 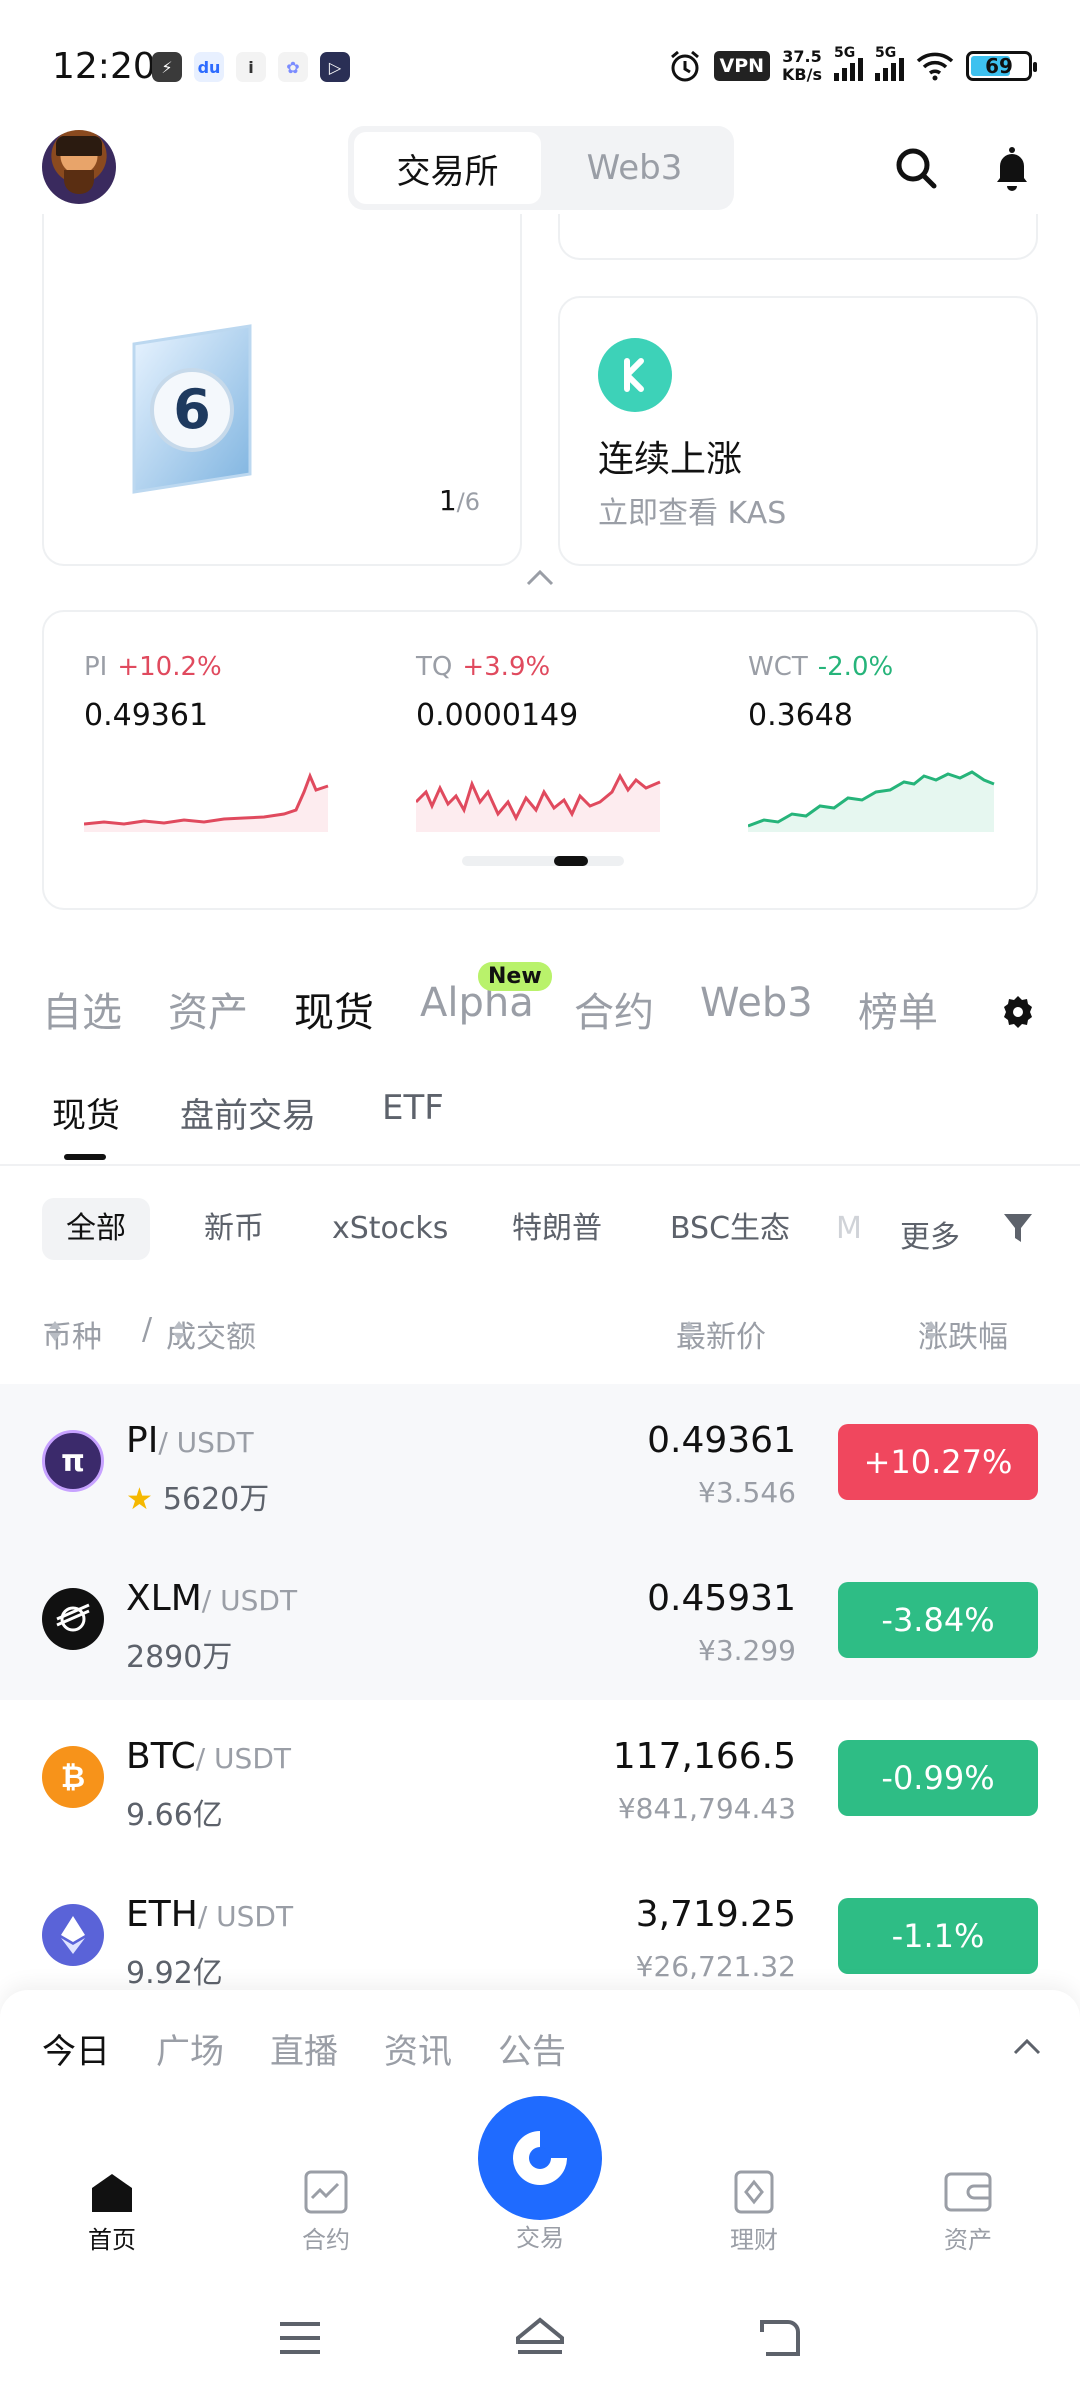 What do you see at coordinates (96, 1229) in the screenshot?
I see `chip-all: 全部` at bounding box center [96, 1229].